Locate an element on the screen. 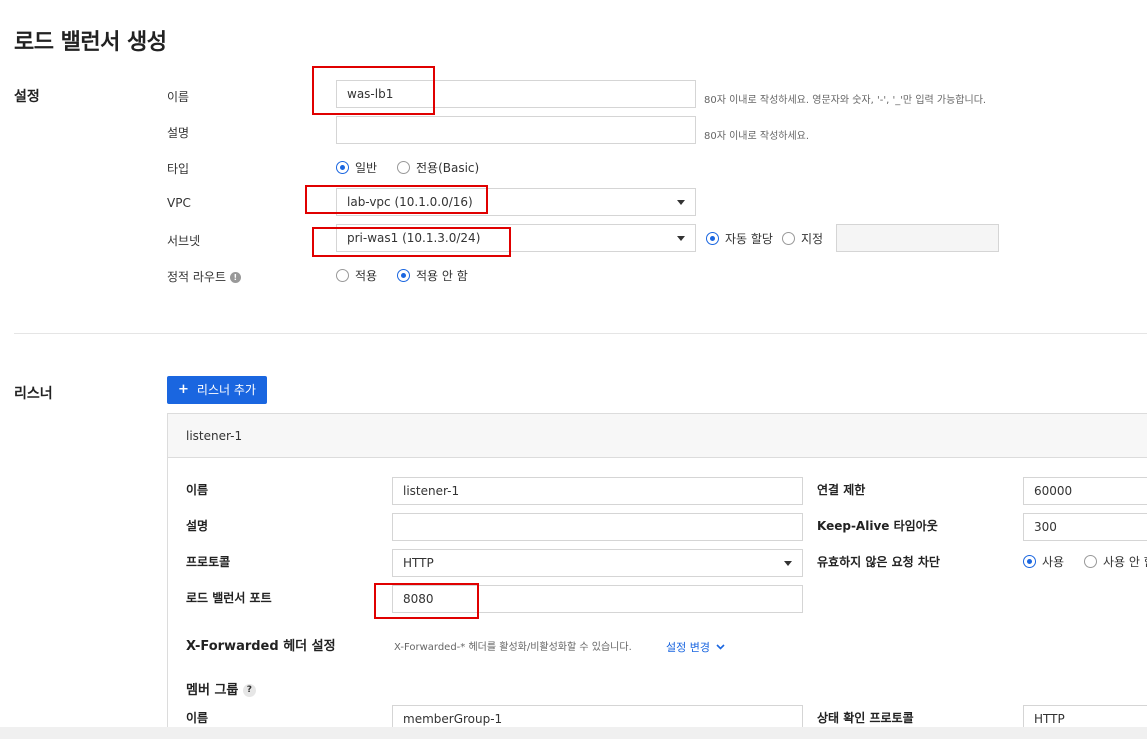  xff-settings-link: 설정 변경 is located at coordinates (695, 647).